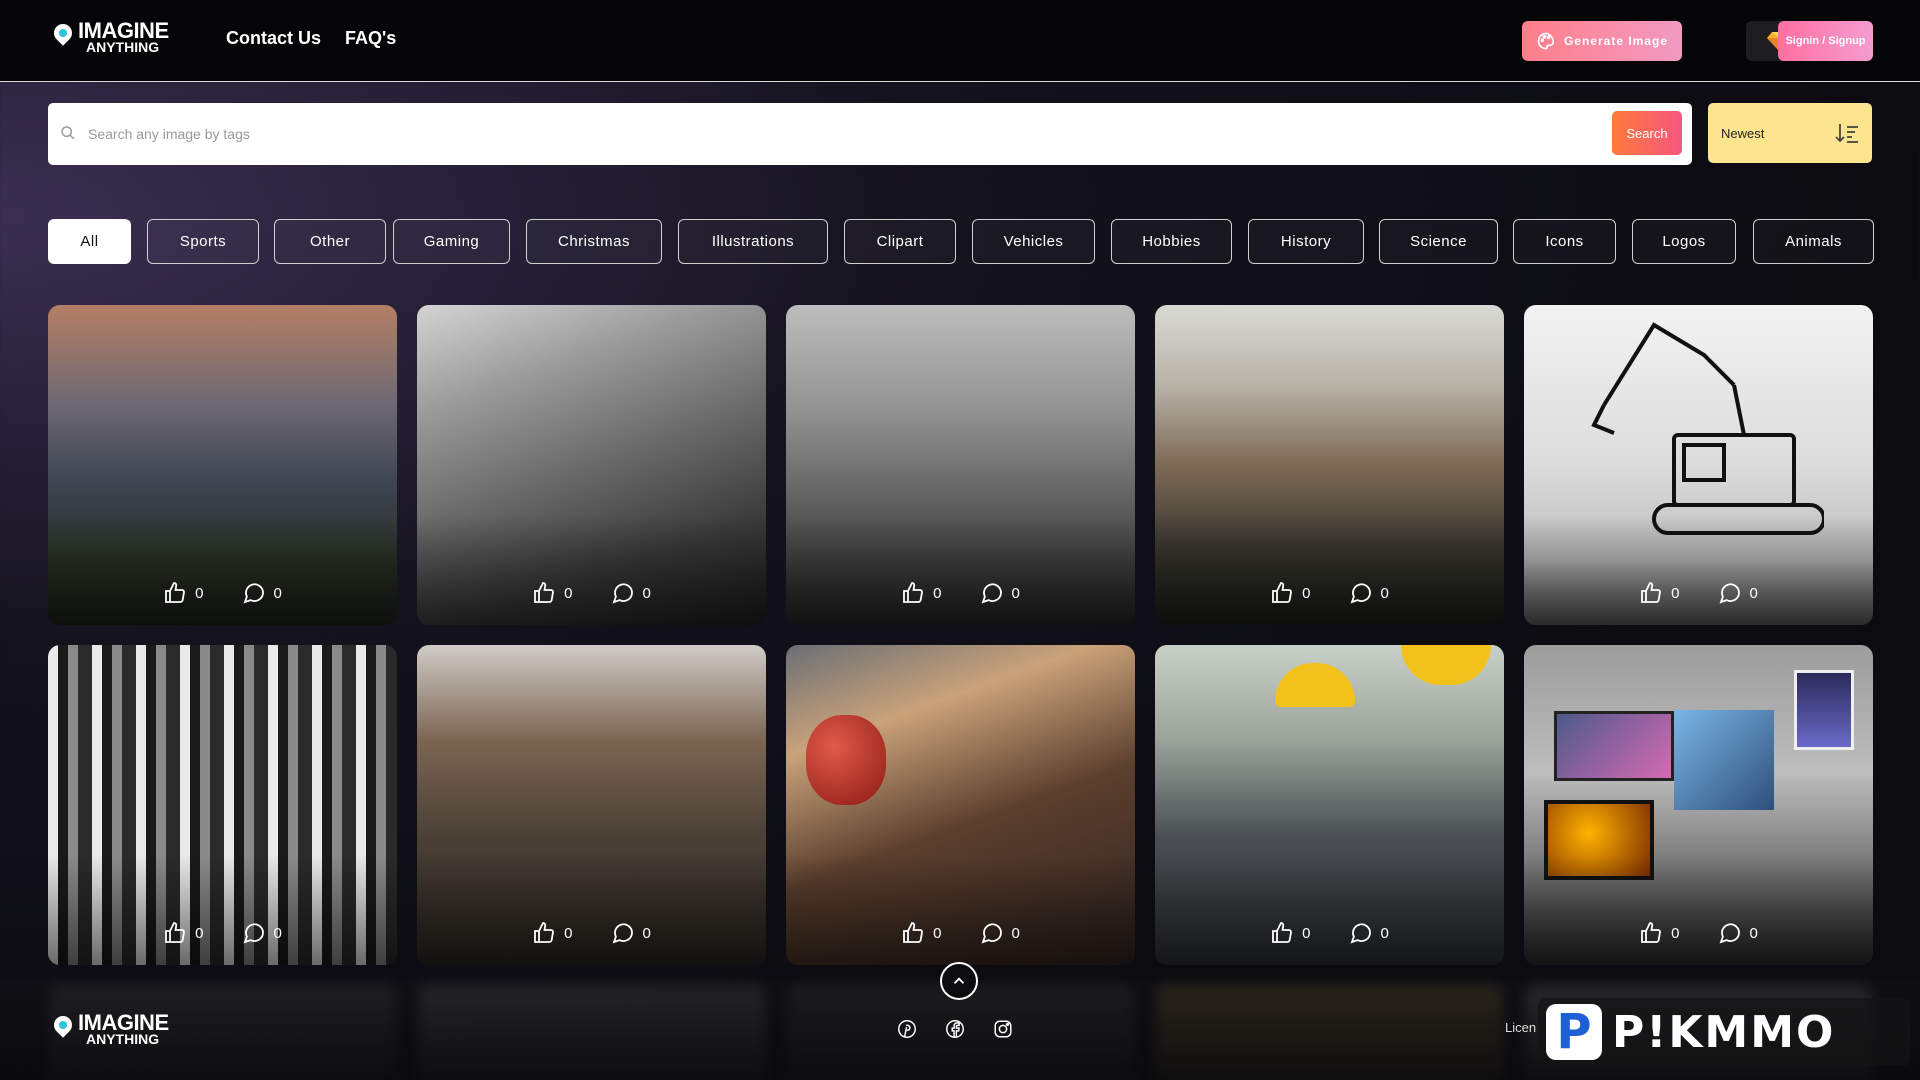  I want to click on nav-faqs: FAQ's, so click(370, 38).